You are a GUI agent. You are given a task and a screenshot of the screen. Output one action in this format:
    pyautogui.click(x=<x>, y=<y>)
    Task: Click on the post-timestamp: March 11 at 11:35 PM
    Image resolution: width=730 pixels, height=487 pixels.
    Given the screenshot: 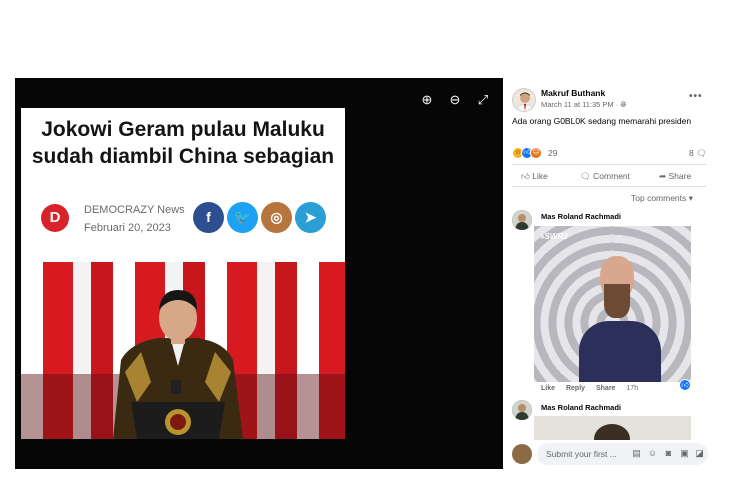 What is the action you would take?
    pyautogui.click(x=577, y=104)
    